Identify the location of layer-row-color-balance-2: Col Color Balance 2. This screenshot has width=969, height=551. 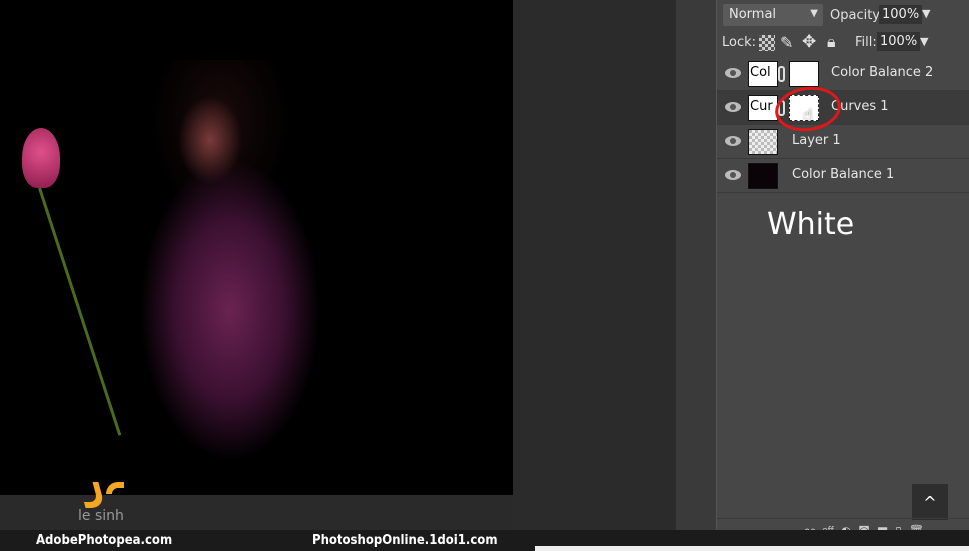
(843, 74).